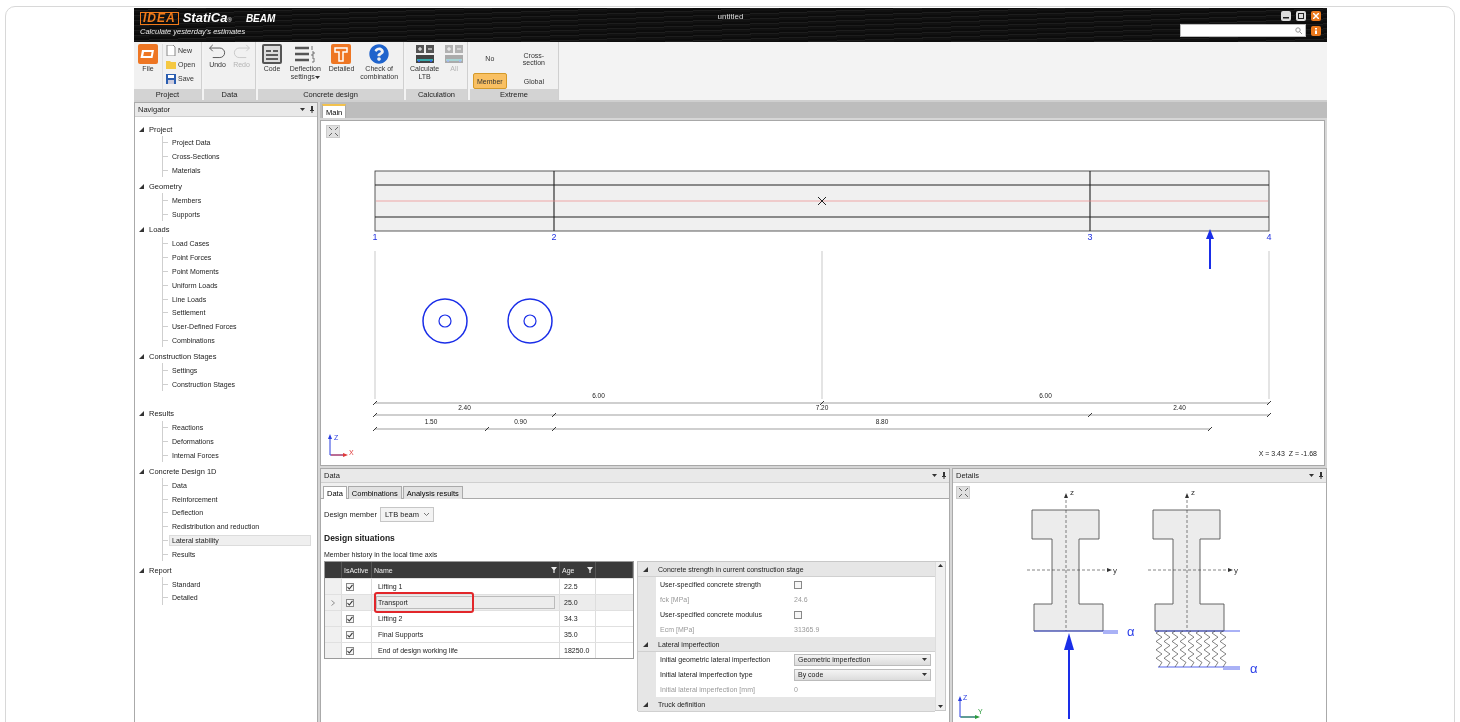 This screenshot has height=722, width=1460. I want to click on close-icon, so click(1316, 16).